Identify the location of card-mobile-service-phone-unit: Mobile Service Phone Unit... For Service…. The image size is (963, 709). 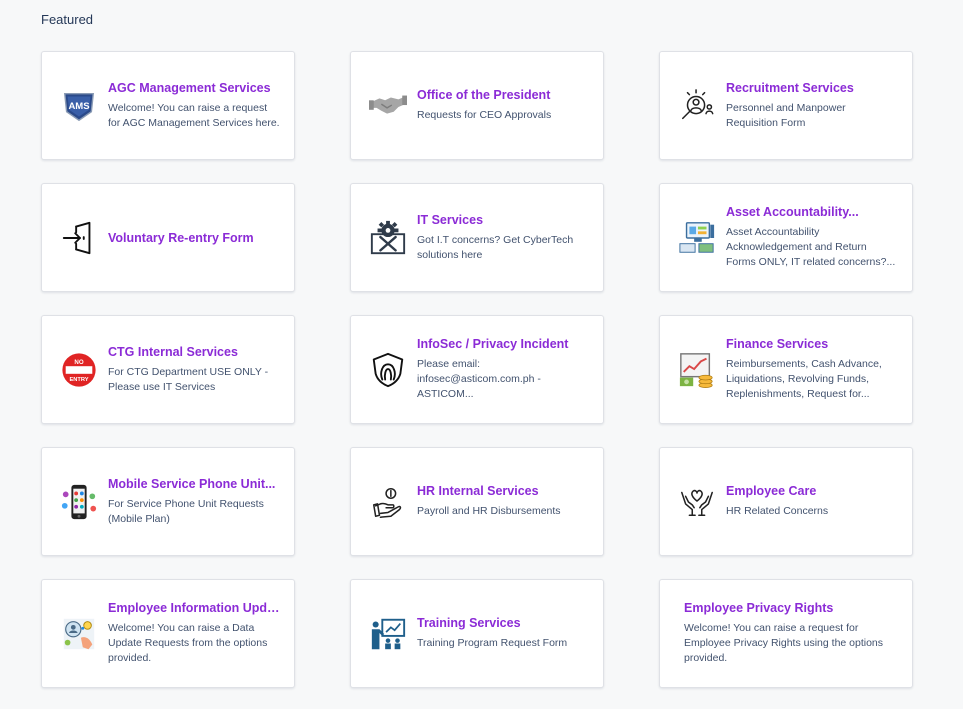
(168, 501).